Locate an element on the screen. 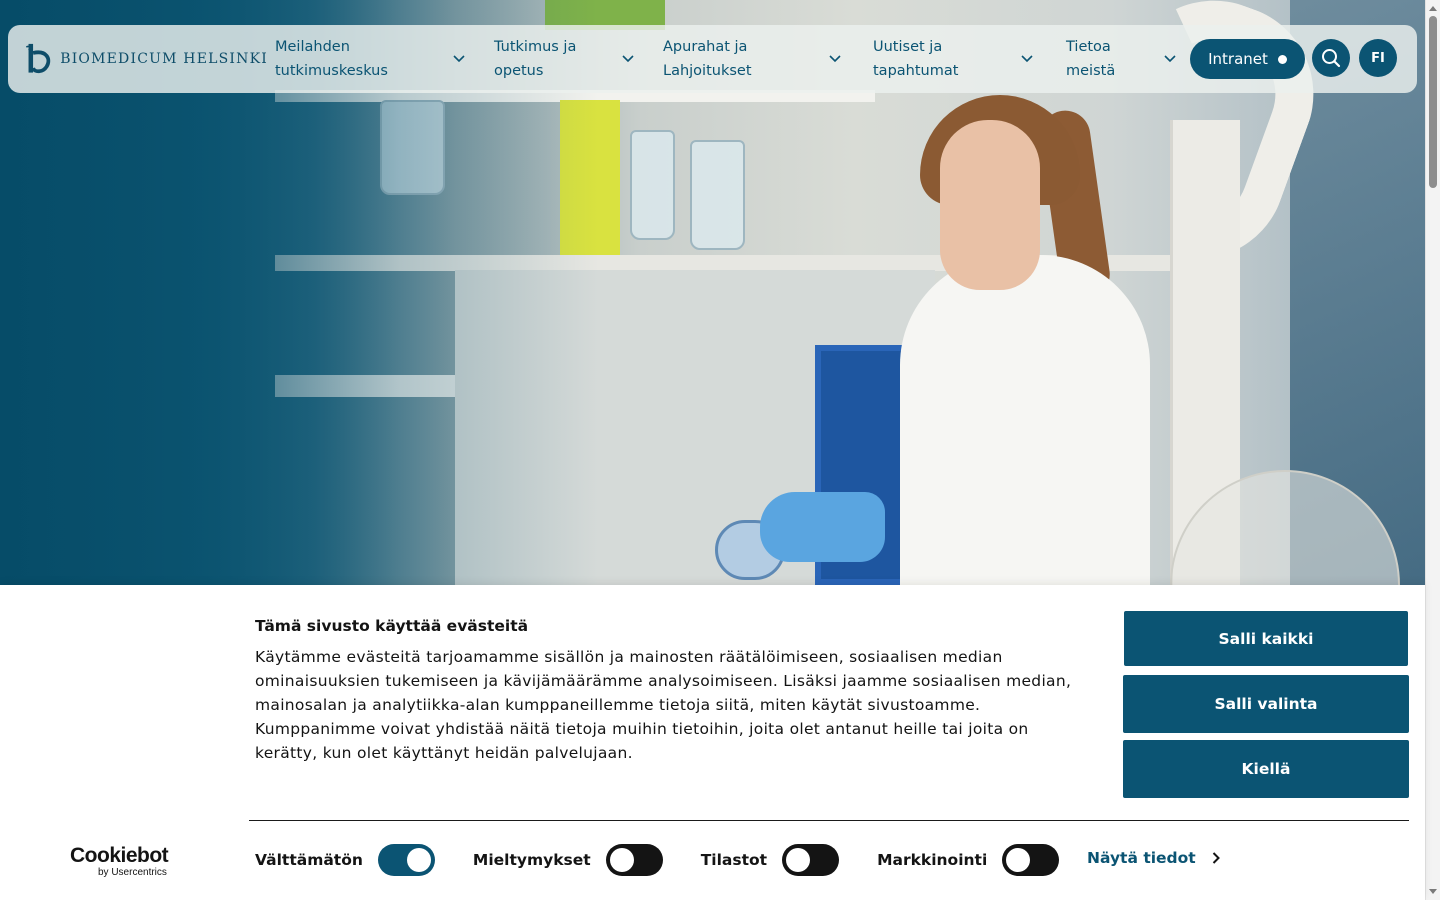  nav-item-meilahden-tutkimuskeskus: Meilahden tutkimuskeskus is located at coordinates (370, 59).